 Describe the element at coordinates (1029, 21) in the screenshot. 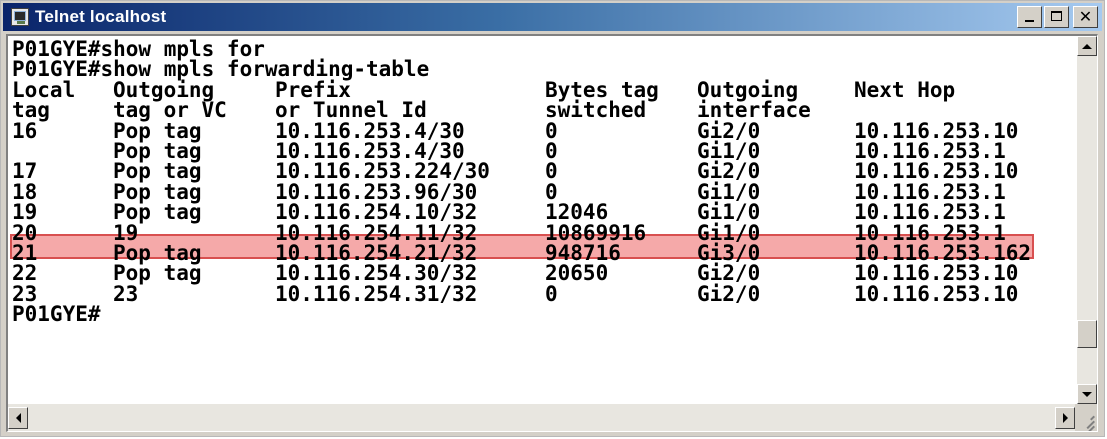

I see `minimize-icon` at that location.